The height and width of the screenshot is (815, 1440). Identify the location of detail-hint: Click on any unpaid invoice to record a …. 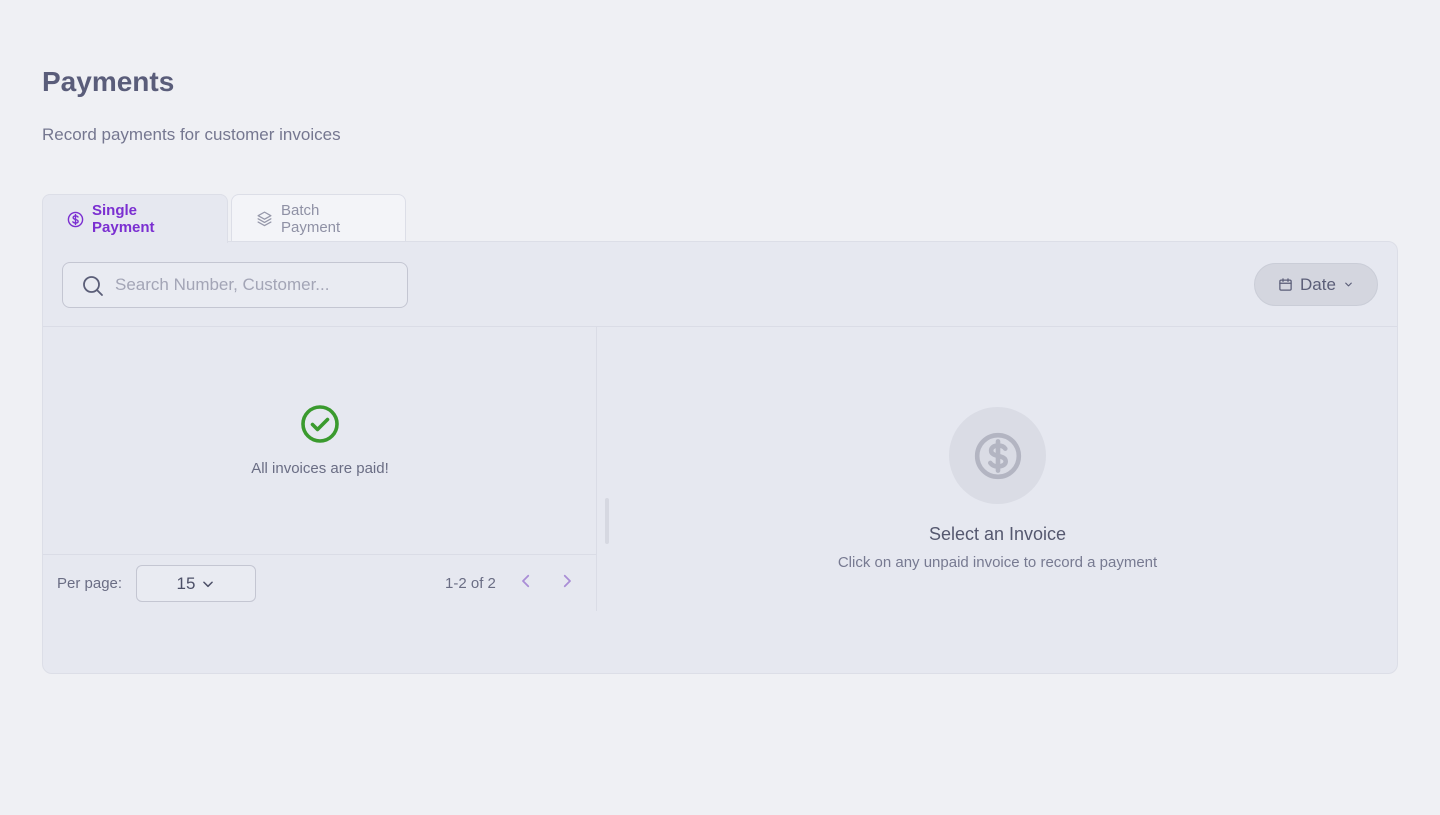
(997, 562).